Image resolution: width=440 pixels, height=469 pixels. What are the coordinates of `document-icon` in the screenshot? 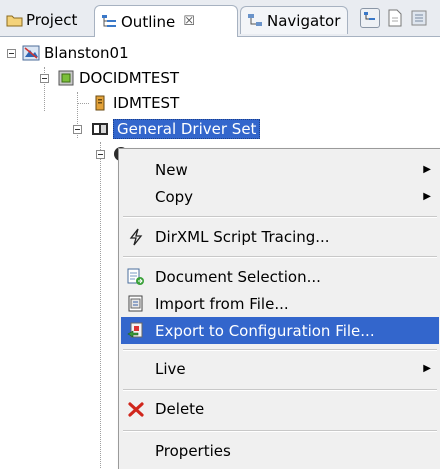 It's located at (395, 18).